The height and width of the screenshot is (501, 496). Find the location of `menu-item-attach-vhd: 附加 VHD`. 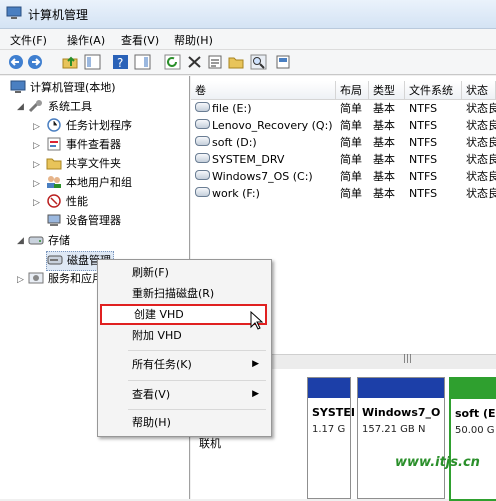

menu-item-attach-vhd: 附加 VHD is located at coordinates (183, 335).